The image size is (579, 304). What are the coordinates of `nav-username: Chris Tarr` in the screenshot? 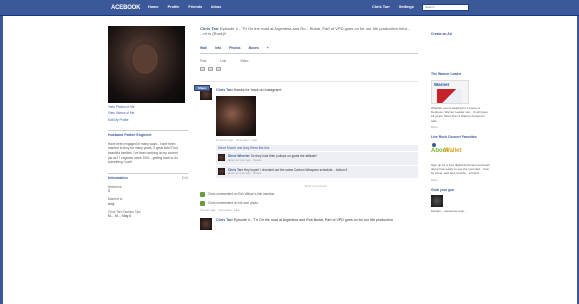 It's located at (381, 7).